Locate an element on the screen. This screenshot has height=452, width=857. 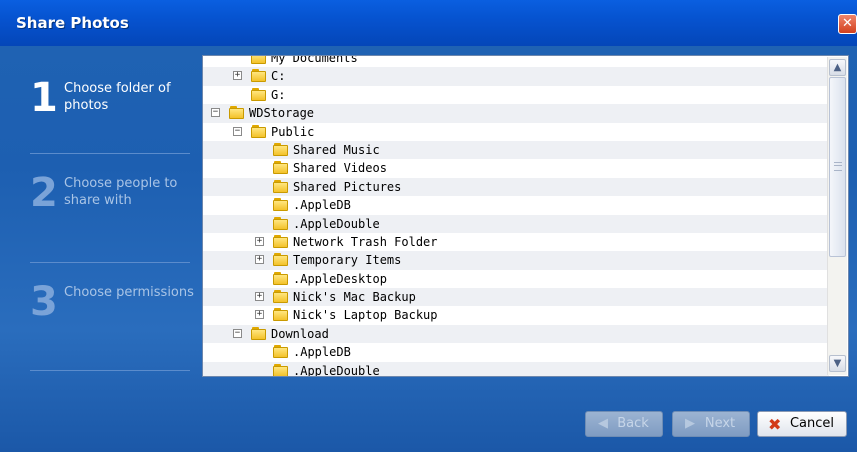
folder-name: Public is located at coordinates (293, 131).